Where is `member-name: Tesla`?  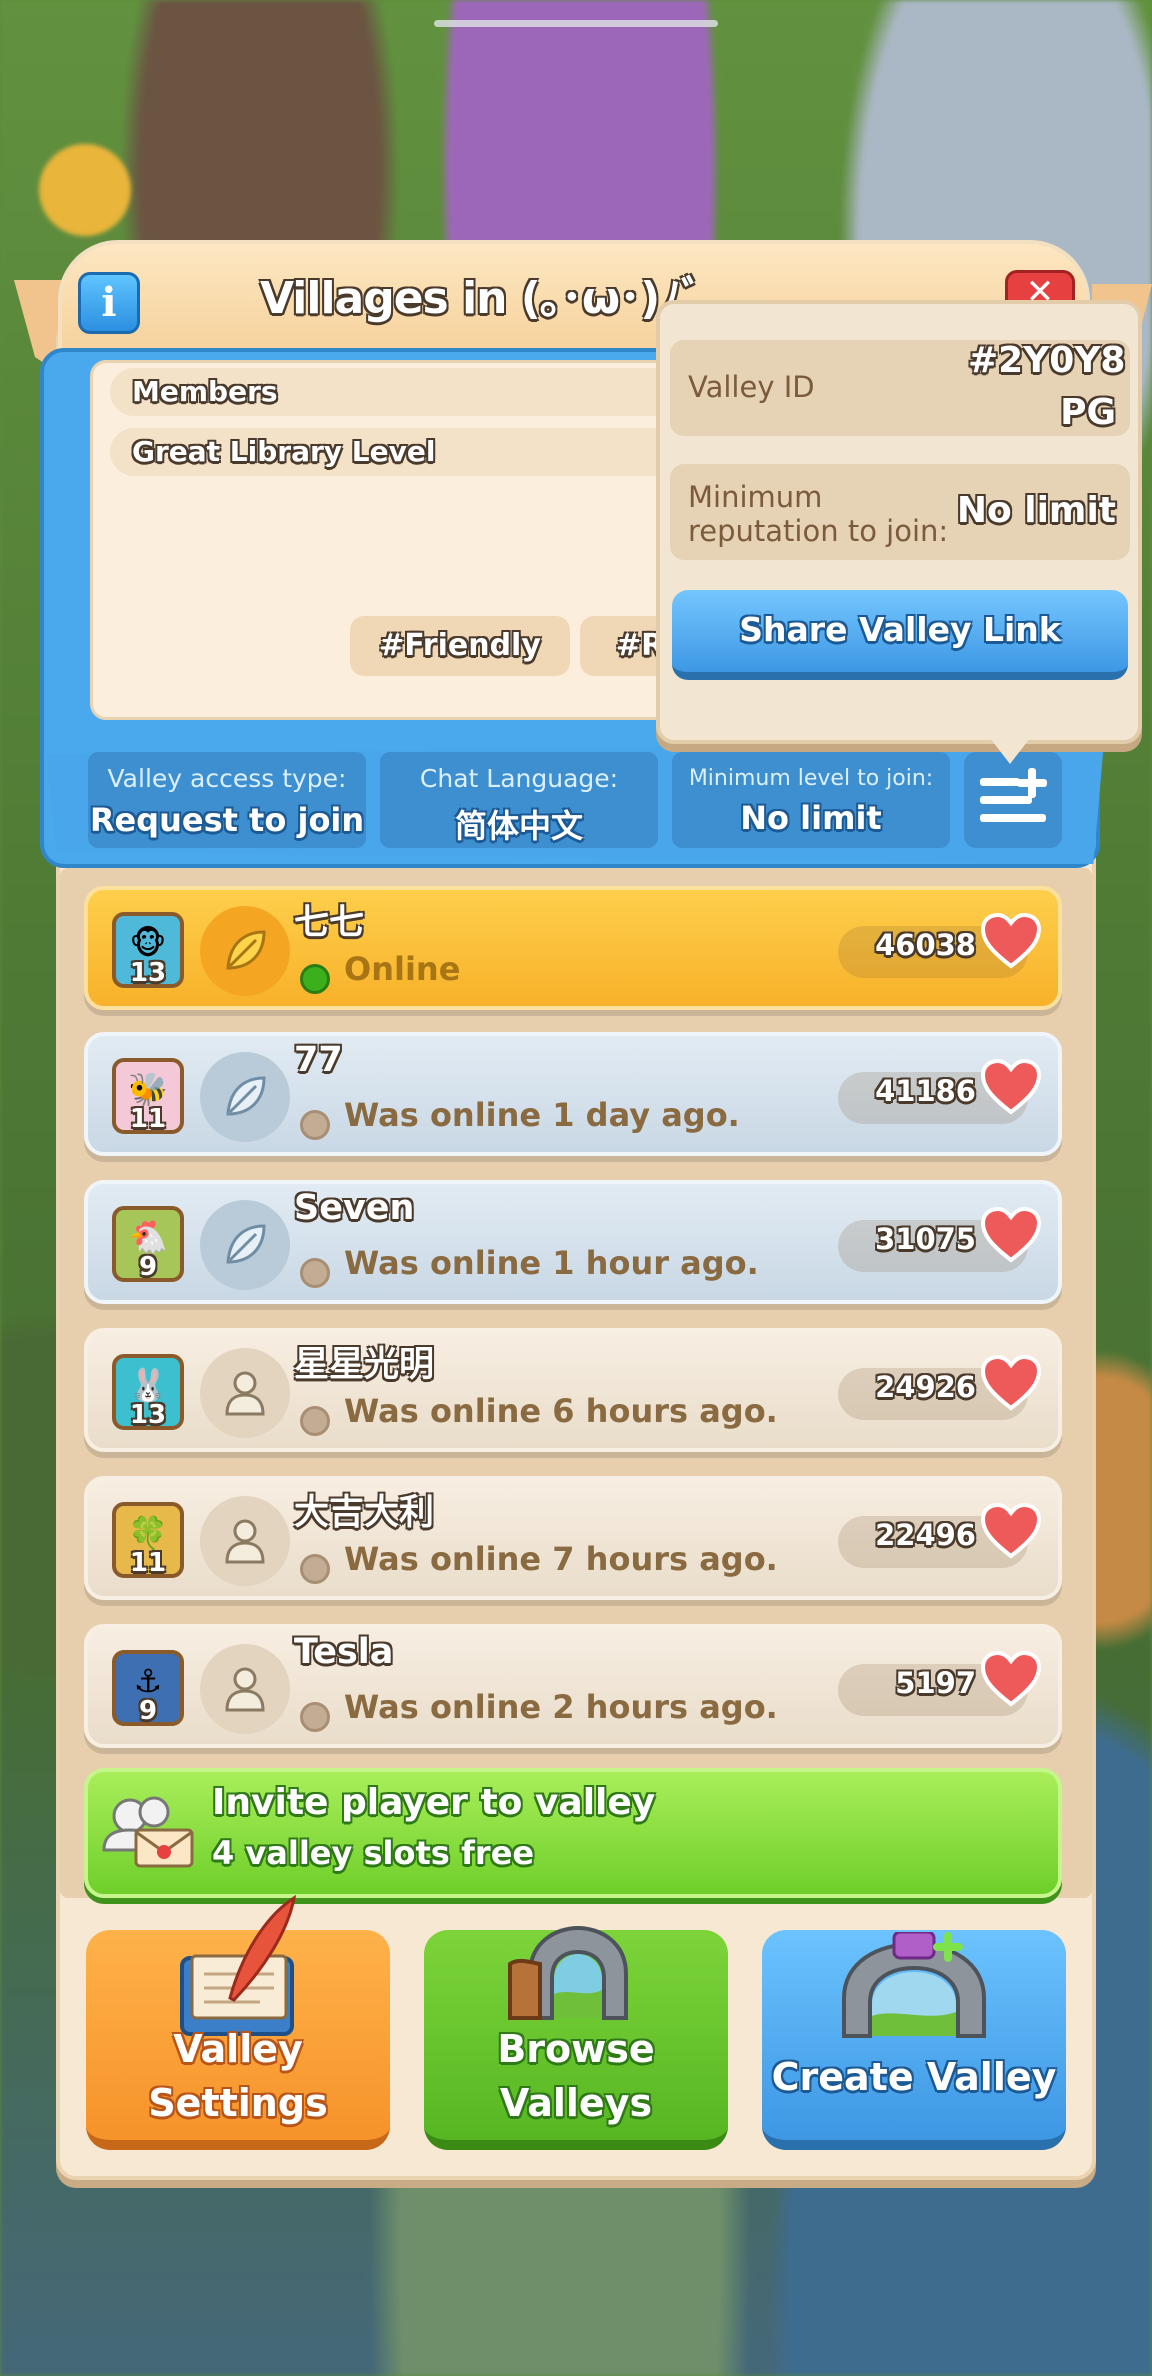 member-name: Tesla is located at coordinates (344, 1652).